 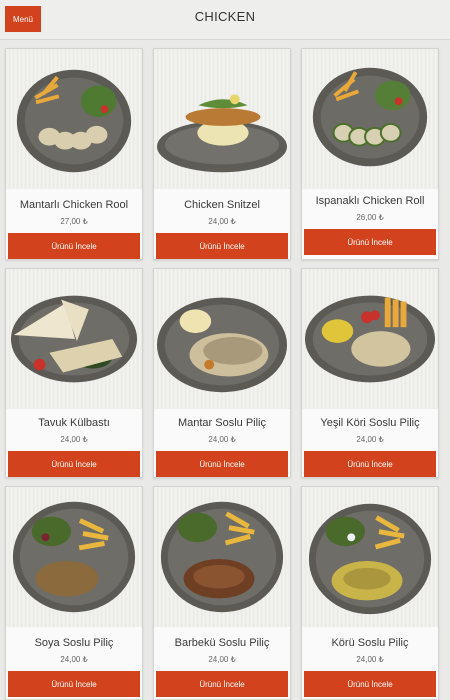 I want to click on page-title: CHICKEN, so click(x=225, y=16).